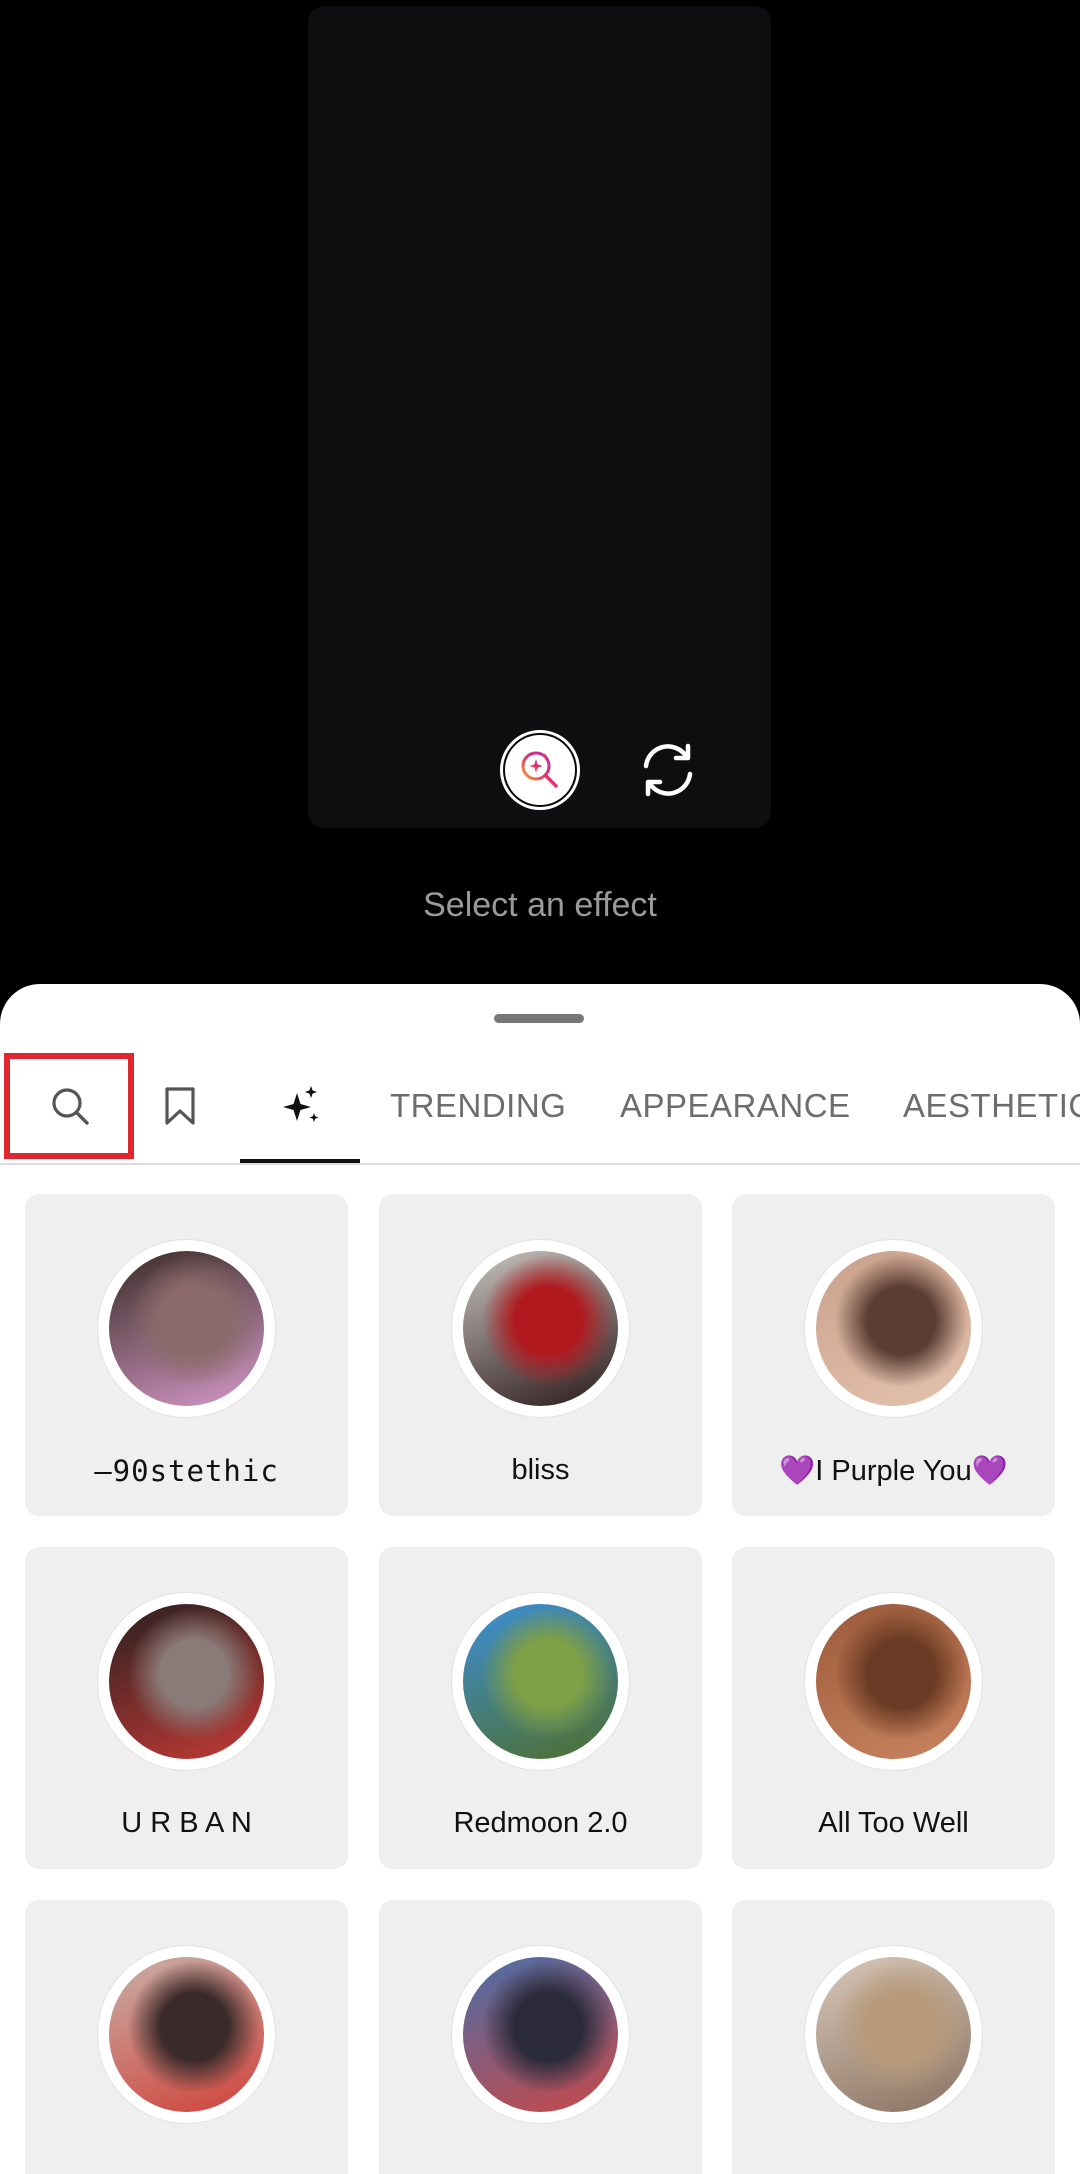  Describe the element at coordinates (893, 1471) in the screenshot. I see `effect-label: 💜I Purple You💜` at that location.